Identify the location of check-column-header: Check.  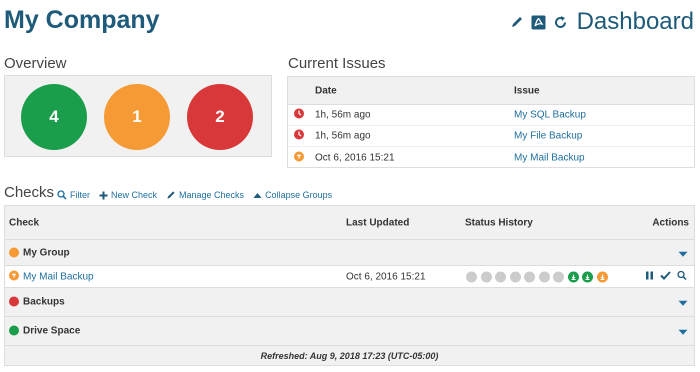
(24, 222).